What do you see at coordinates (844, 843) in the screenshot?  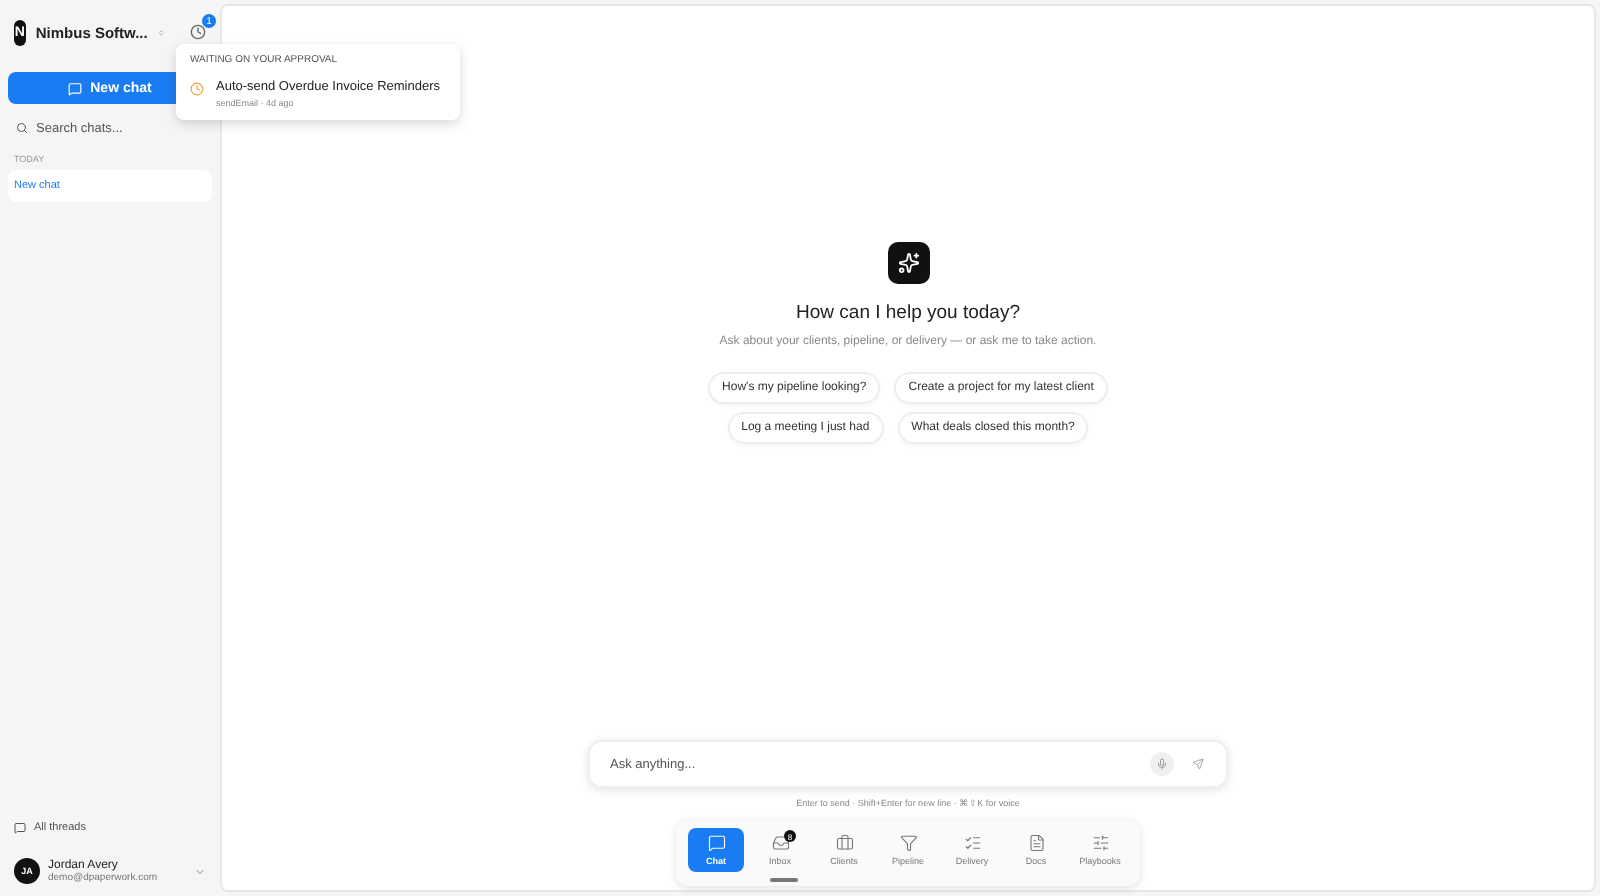 I see `briefcase-icon` at bounding box center [844, 843].